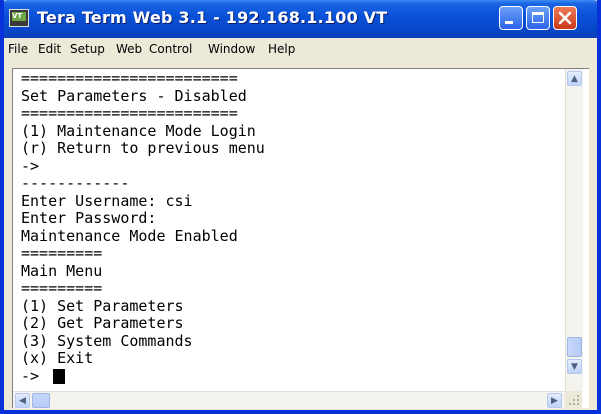 Image resolution: width=601 pixels, height=414 pixels. What do you see at coordinates (509, 22) in the screenshot?
I see `minimize-icon` at bounding box center [509, 22].